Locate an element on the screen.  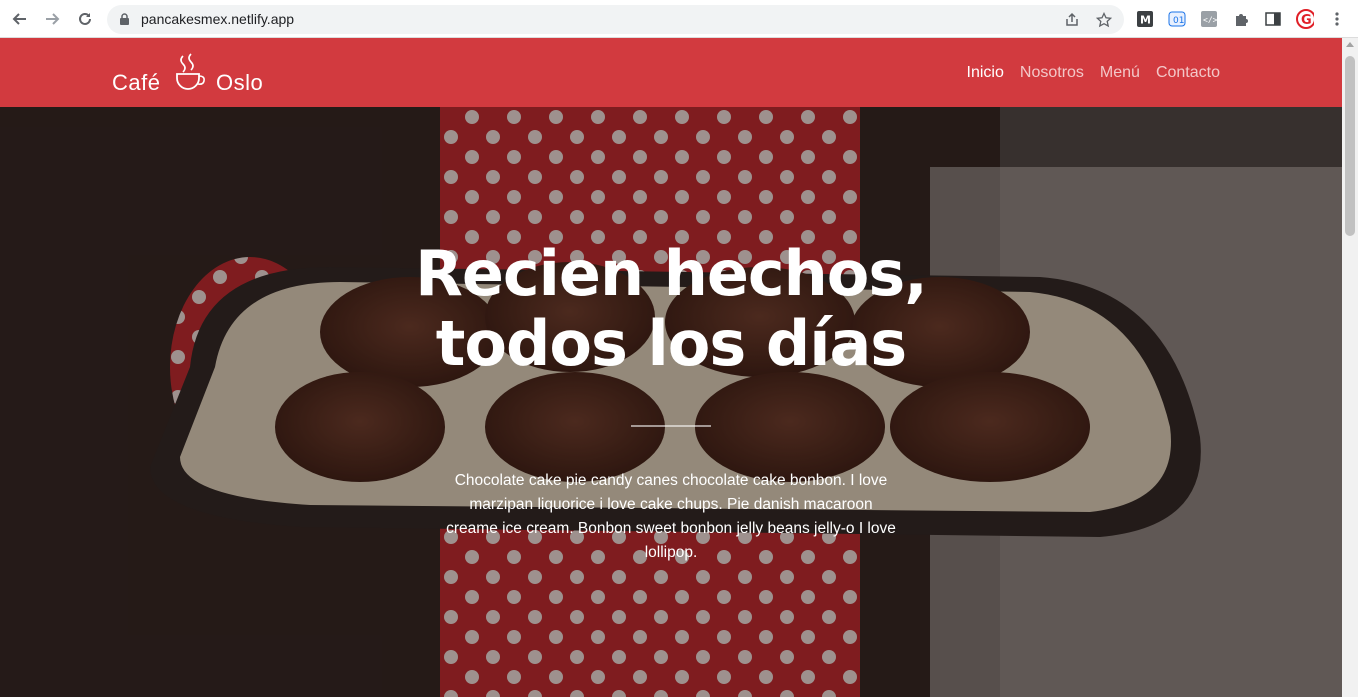
code-extension-icon: </> is located at coordinates (1209, 19).